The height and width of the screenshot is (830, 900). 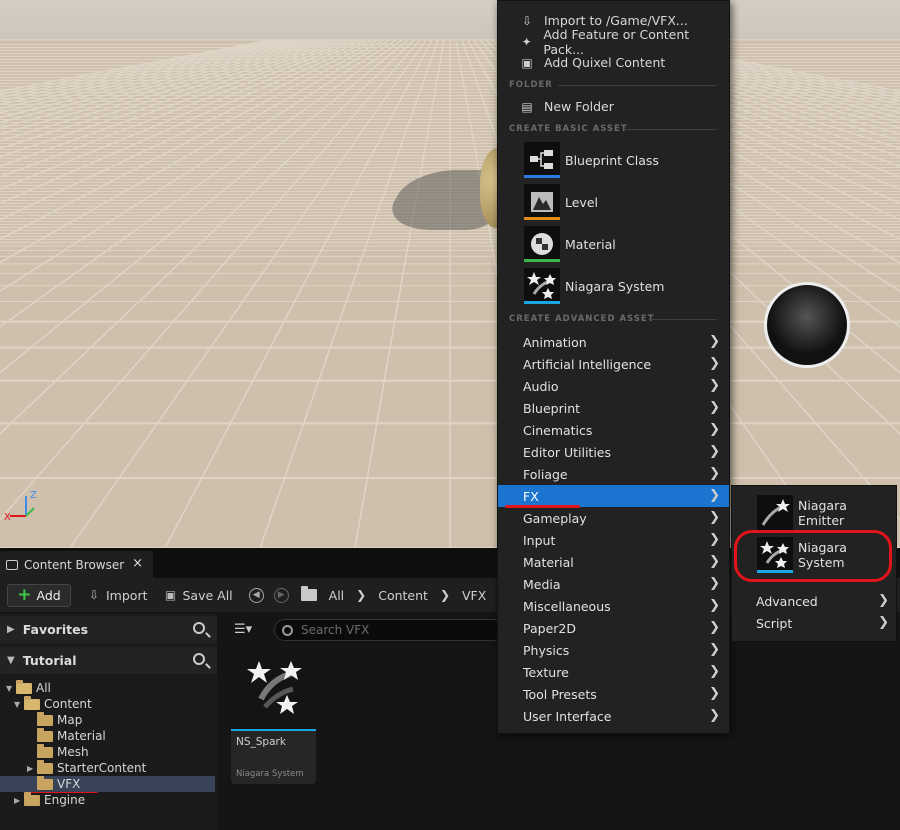 I want to click on filter-icon: ☰▾, so click(x=243, y=629).